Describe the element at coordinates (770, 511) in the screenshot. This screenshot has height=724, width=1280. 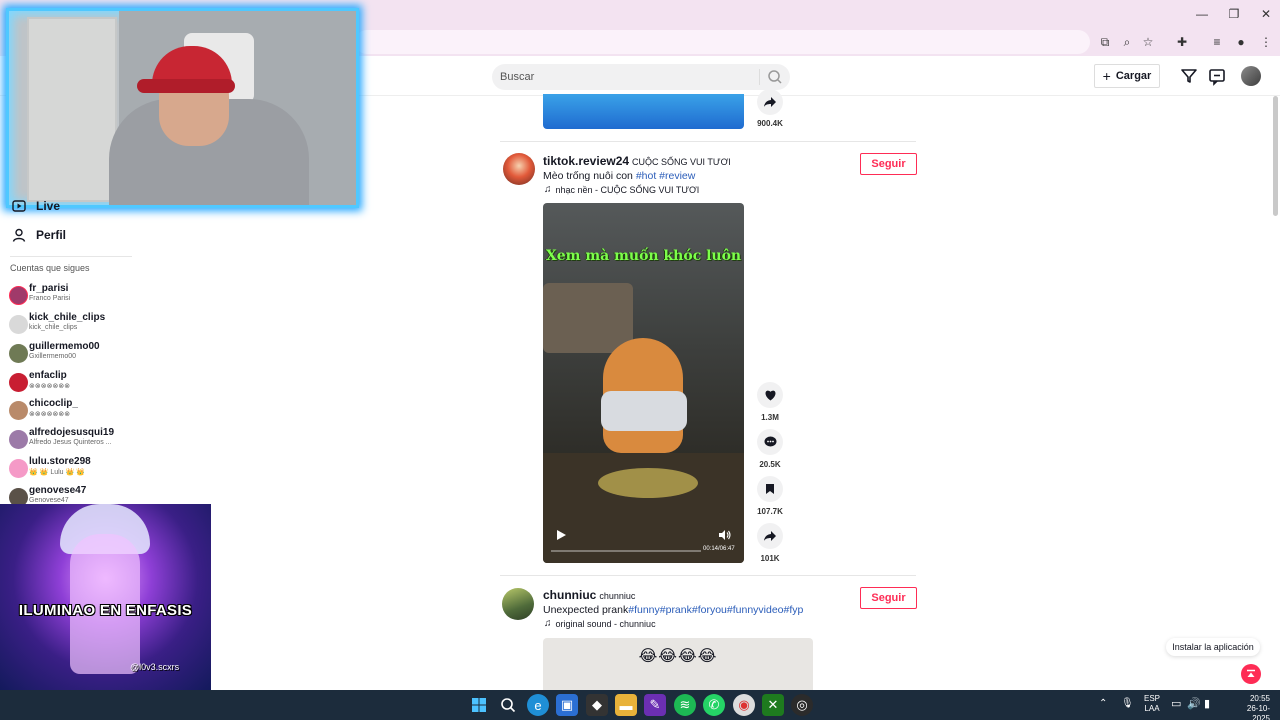
I see `save-count: 107.7K` at that location.